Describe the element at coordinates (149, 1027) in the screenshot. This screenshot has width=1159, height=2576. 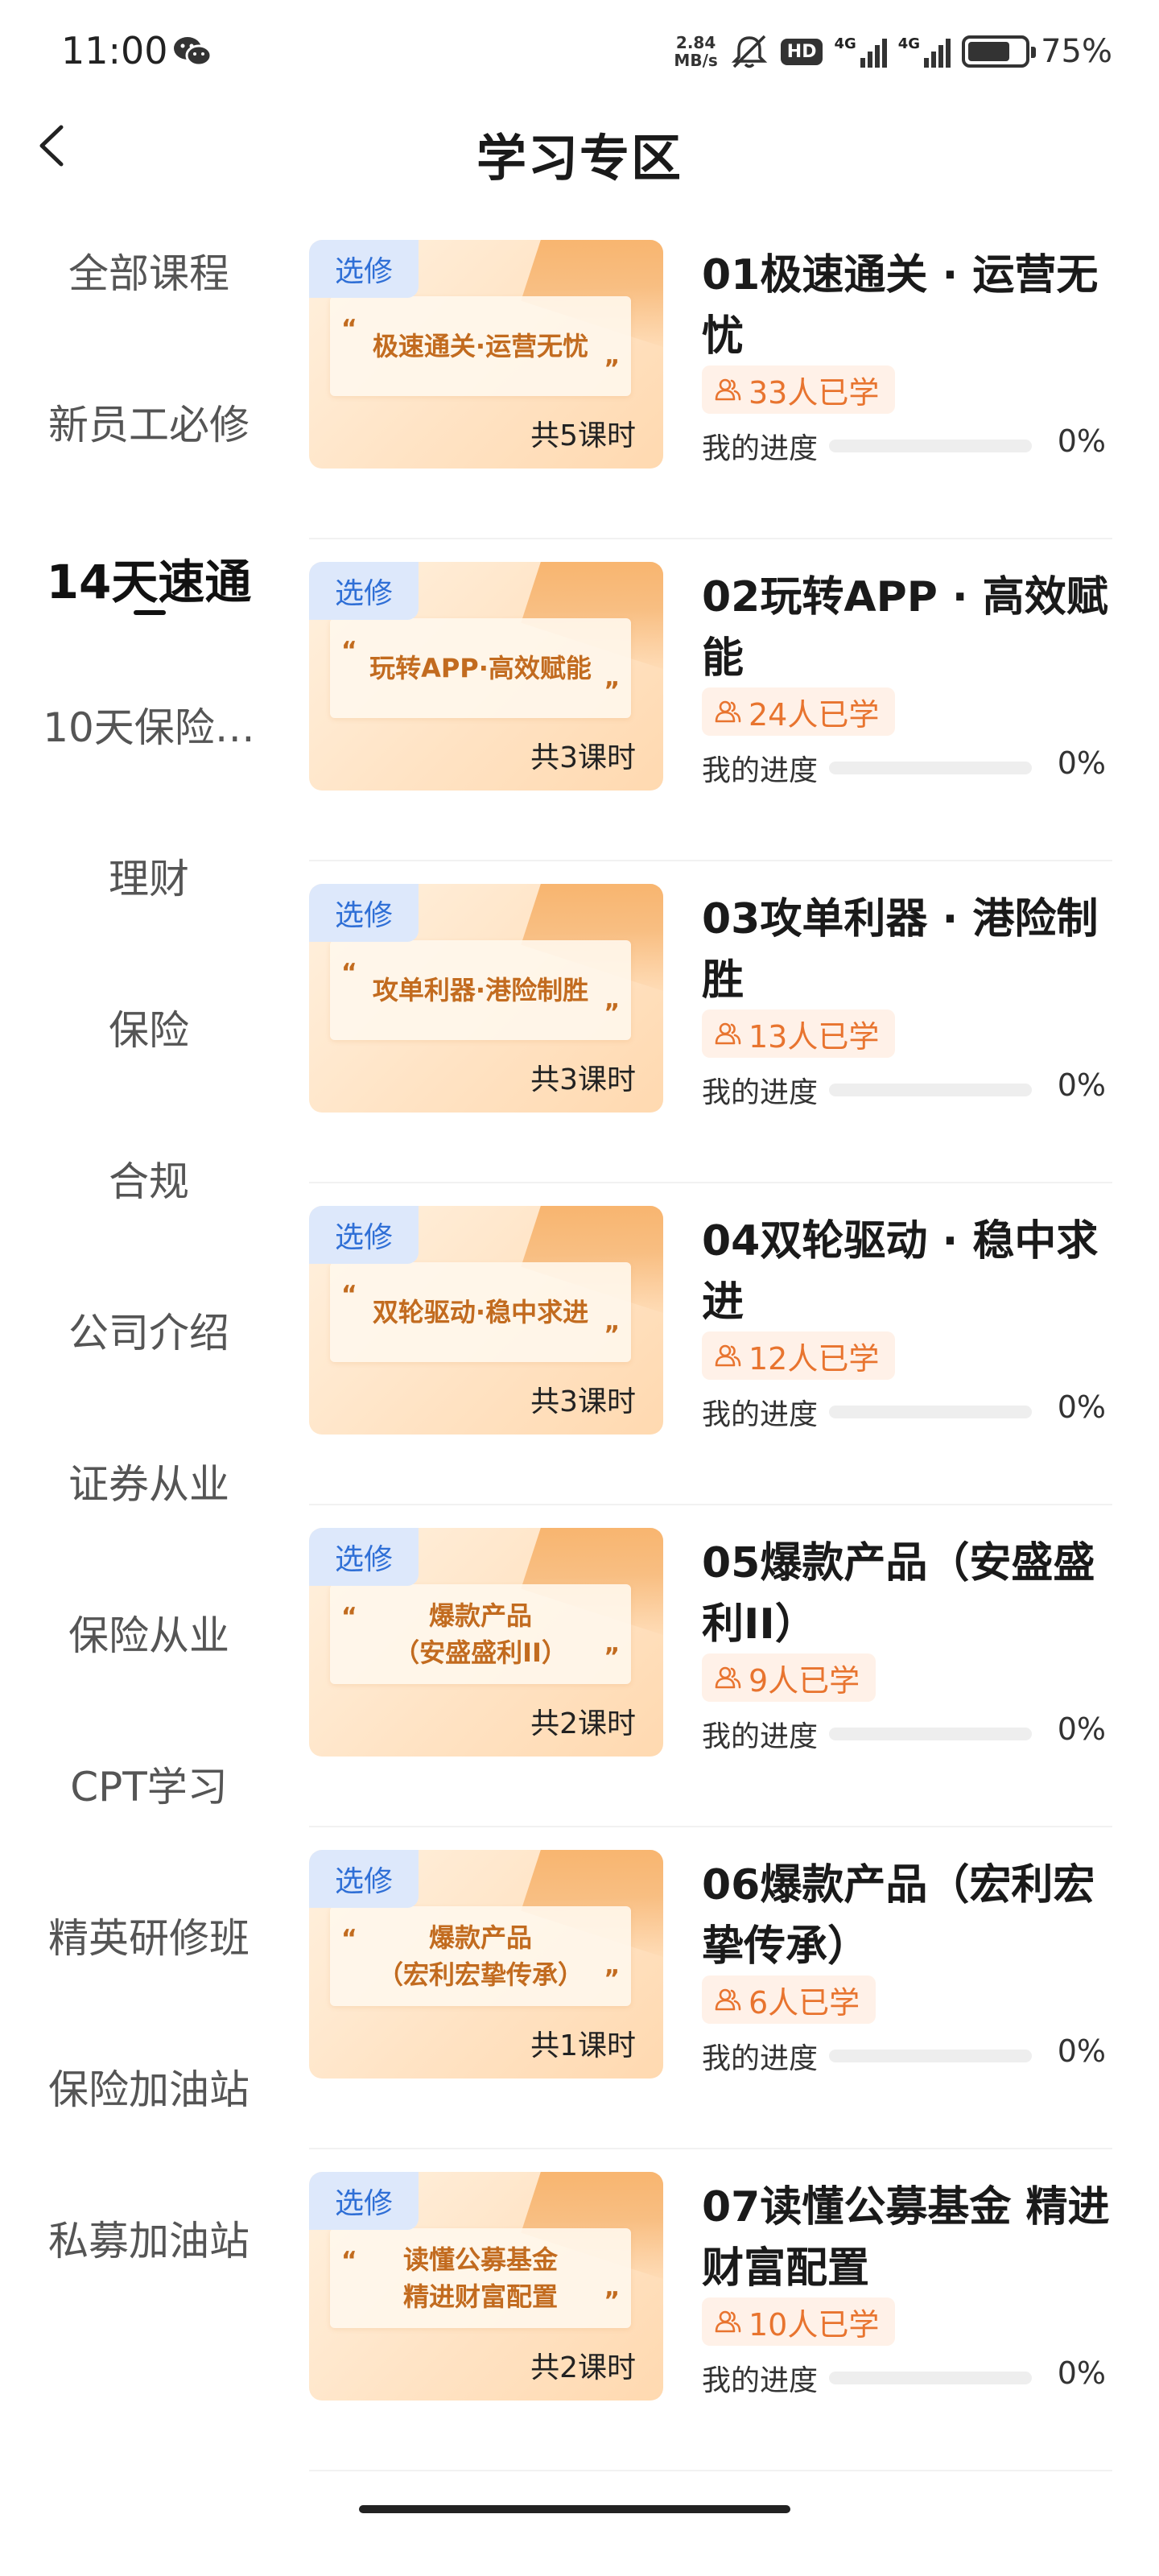
I see `sidebar-item: 保险` at that location.